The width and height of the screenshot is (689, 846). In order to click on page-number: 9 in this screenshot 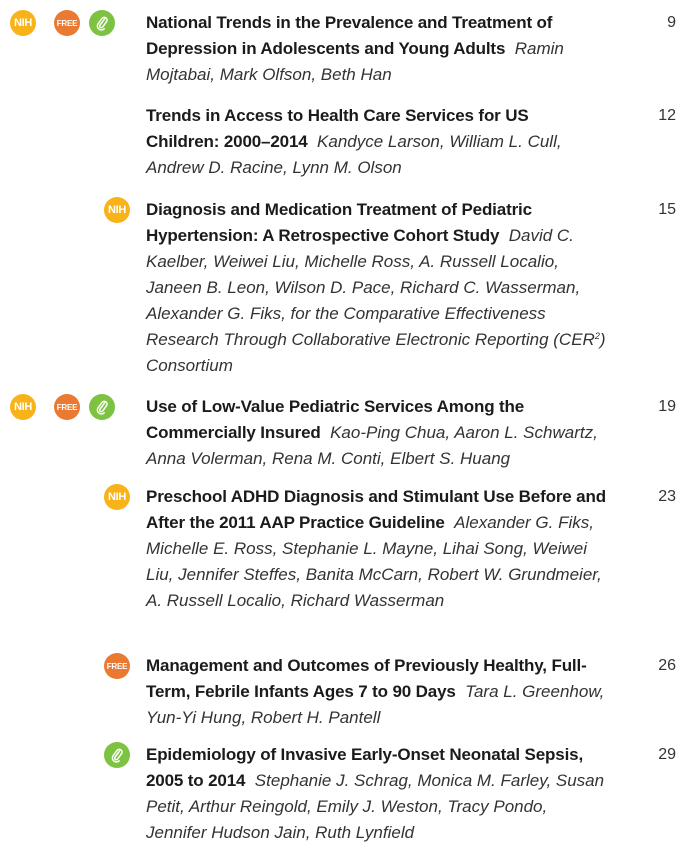, I will do `click(671, 22)`.